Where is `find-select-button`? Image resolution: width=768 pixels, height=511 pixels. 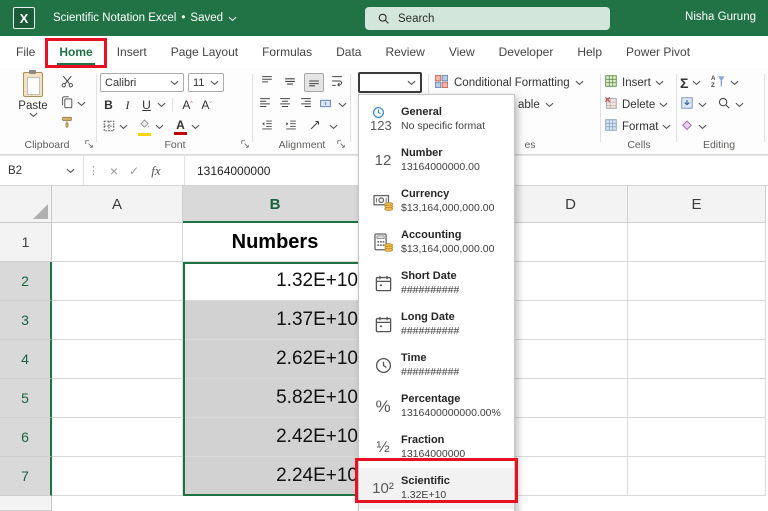
find-select-button is located at coordinates (730, 104).